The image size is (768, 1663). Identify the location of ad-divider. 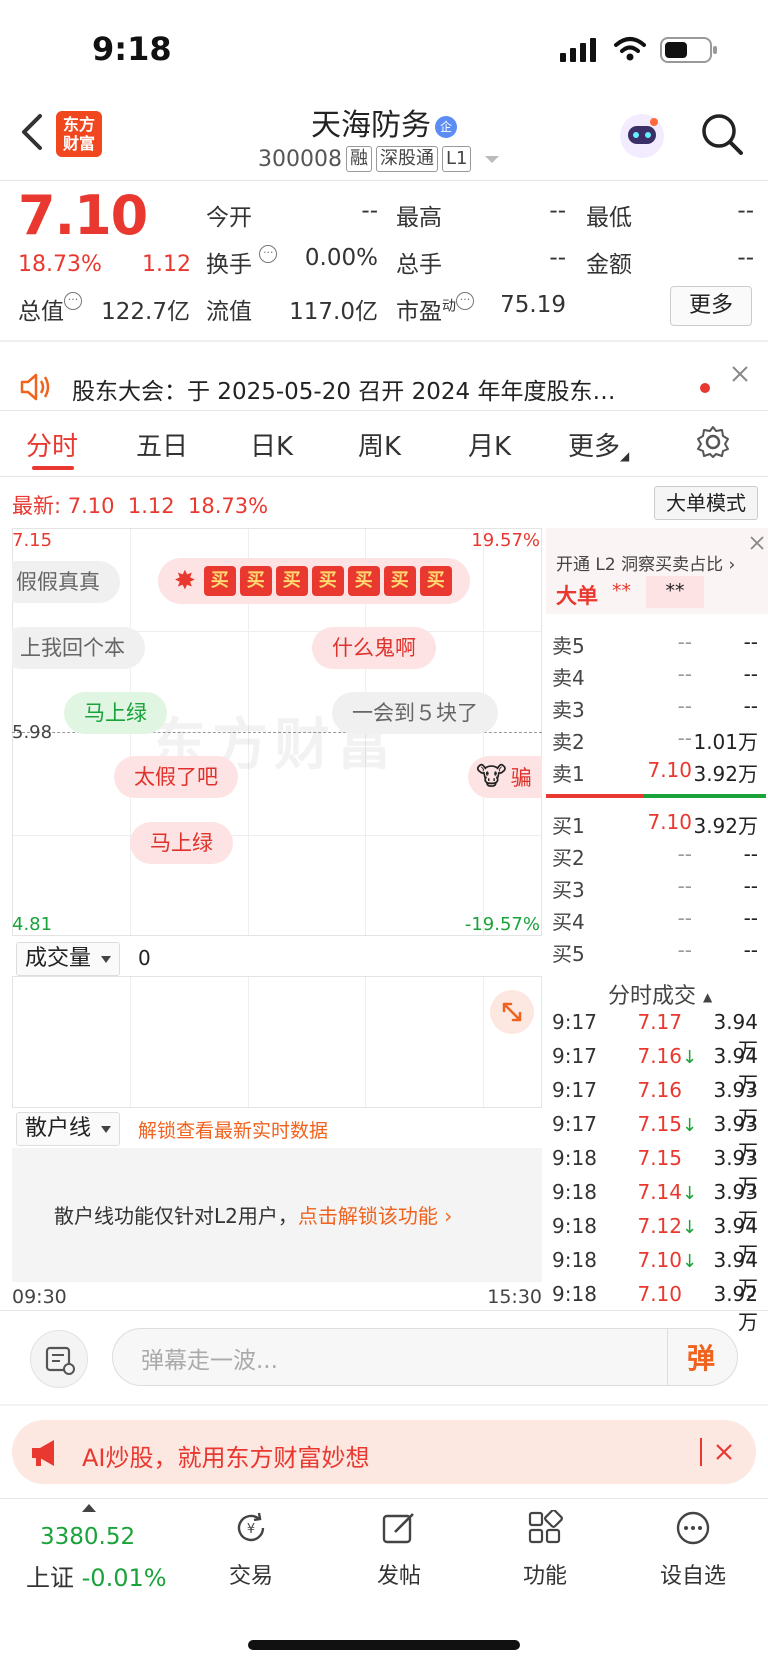
(701, 1452).